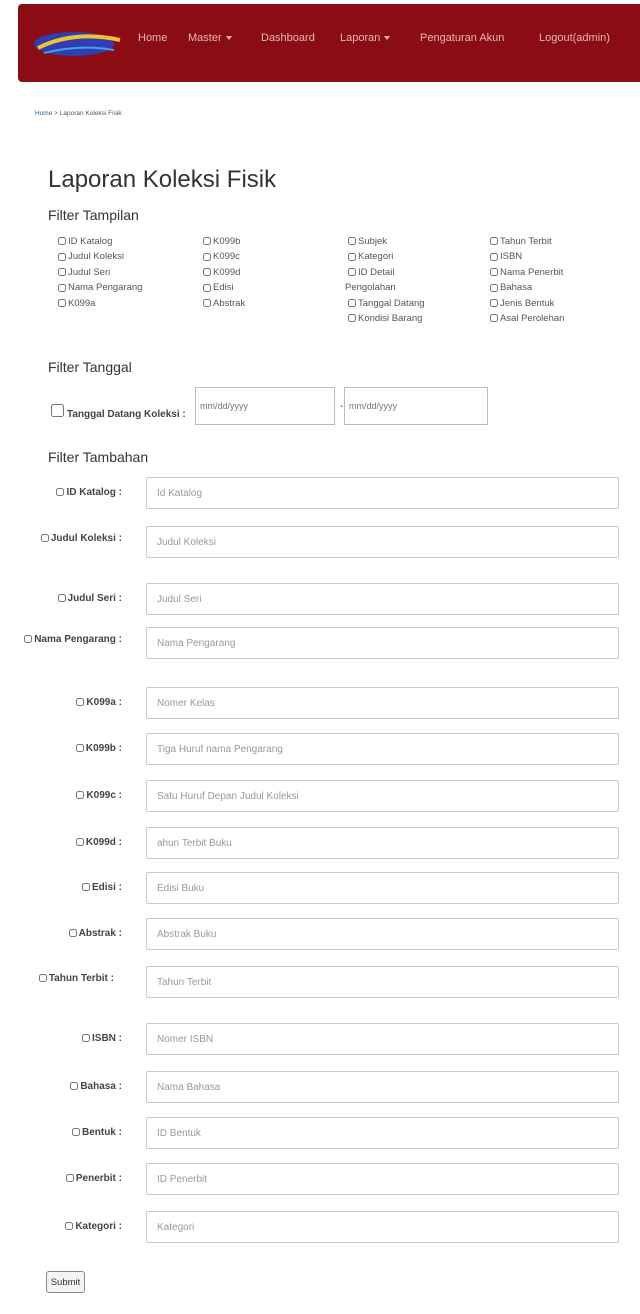 The width and height of the screenshot is (640, 1314). I want to click on field-label-3: Nama Pengarang :, so click(61, 640).